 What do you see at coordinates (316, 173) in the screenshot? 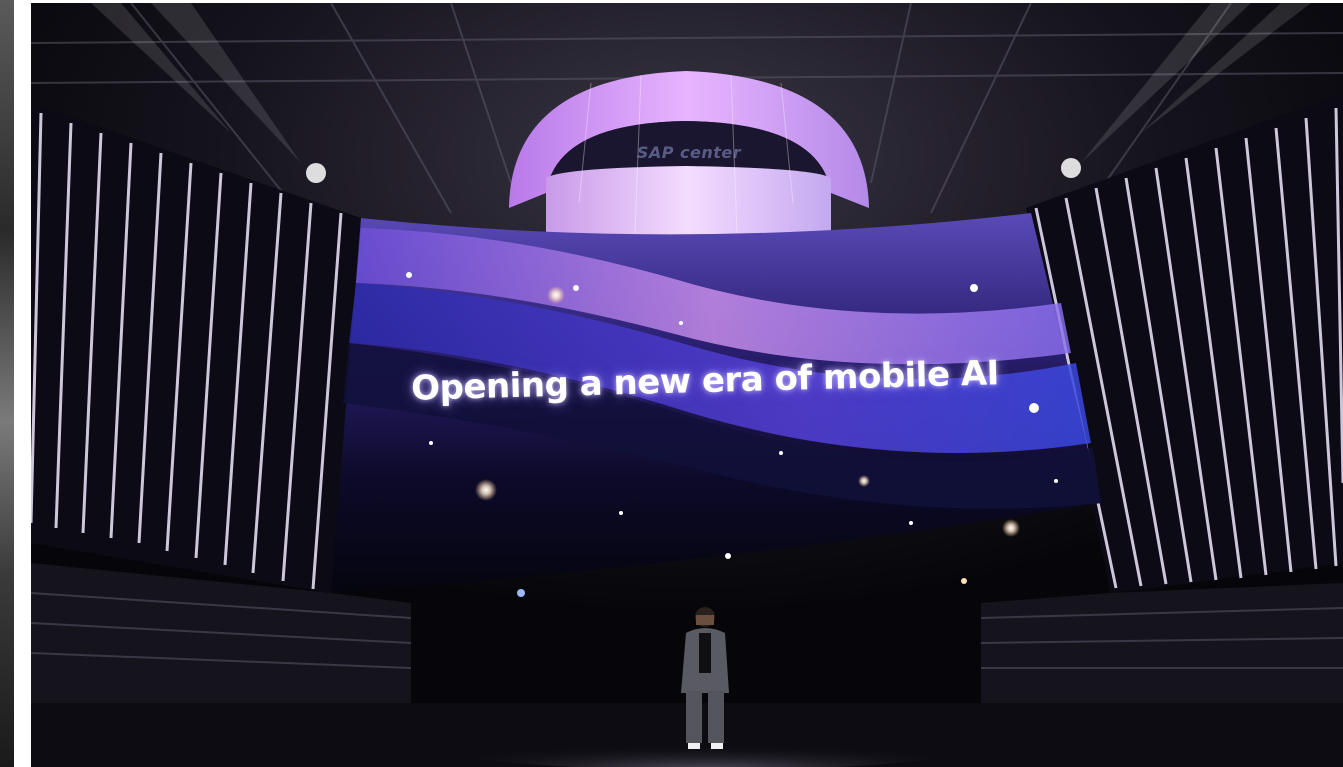
I see `spotlight-left` at bounding box center [316, 173].